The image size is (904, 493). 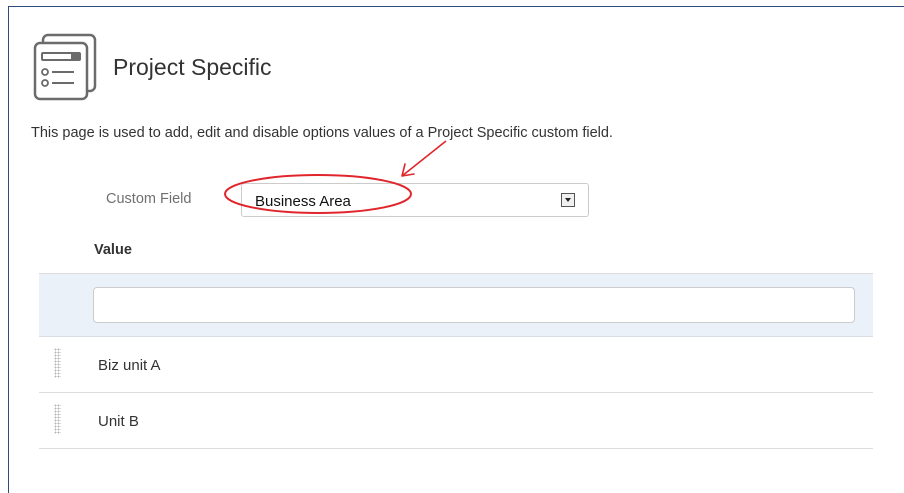 I want to click on table-row: Biz unit A, so click(x=456, y=365).